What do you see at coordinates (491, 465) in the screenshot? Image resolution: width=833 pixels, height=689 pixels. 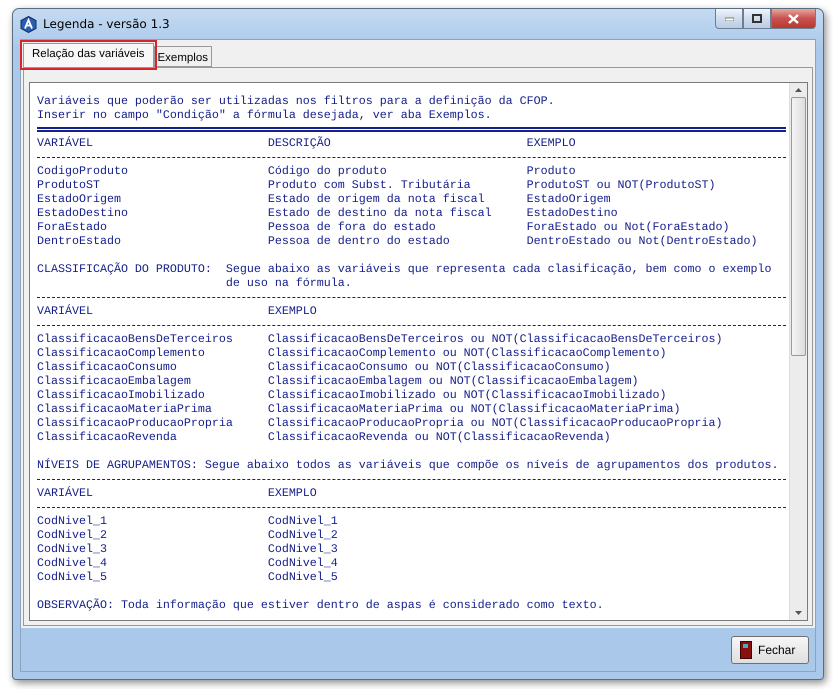 I see `section-text: Segue abaixo todos as variáveis que compõe os níveis de agrupamentos dos produtos.` at bounding box center [491, 465].